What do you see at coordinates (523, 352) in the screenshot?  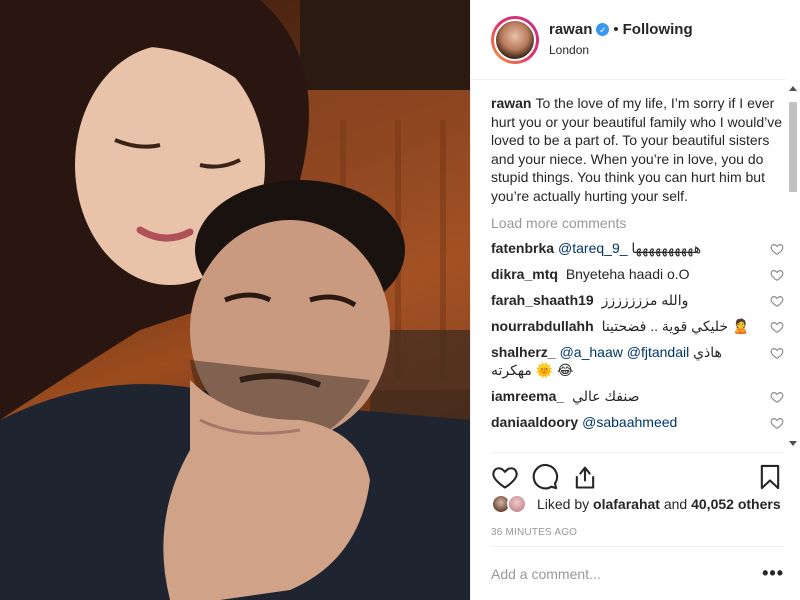 I see `comment-username: shalherz_` at bounding box center [523, 352].